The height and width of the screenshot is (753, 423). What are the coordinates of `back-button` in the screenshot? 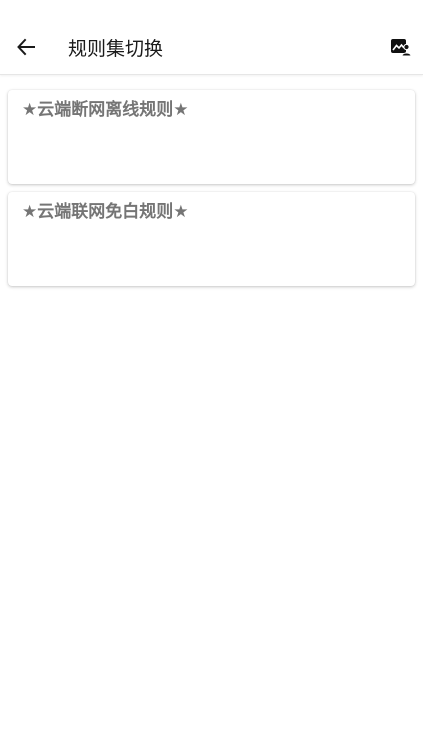 It's located at (26, 49).